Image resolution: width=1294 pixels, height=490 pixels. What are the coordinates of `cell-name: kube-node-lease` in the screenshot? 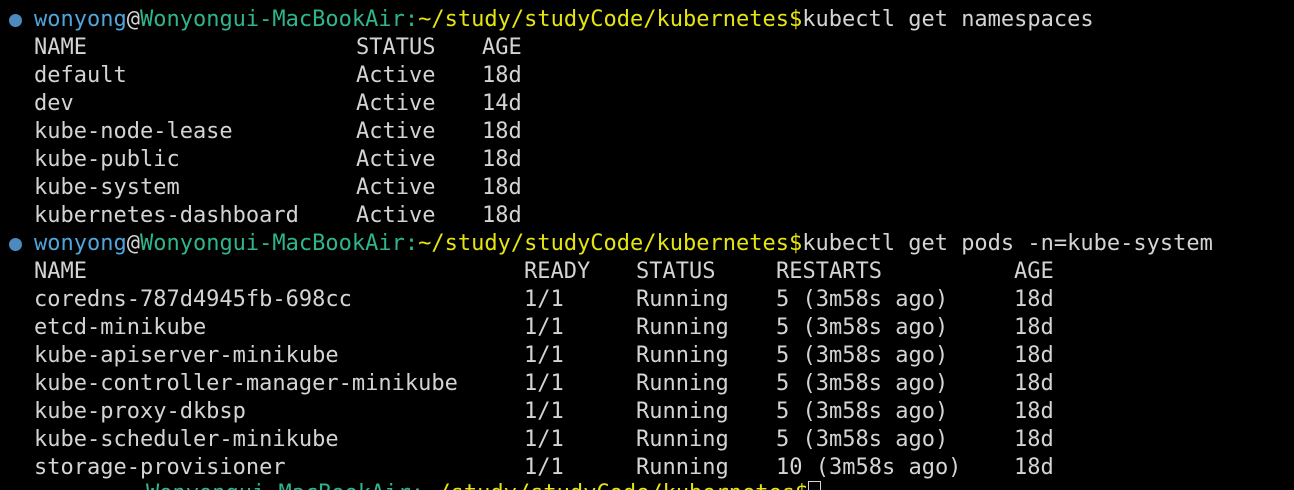 It's located at (133, 131).